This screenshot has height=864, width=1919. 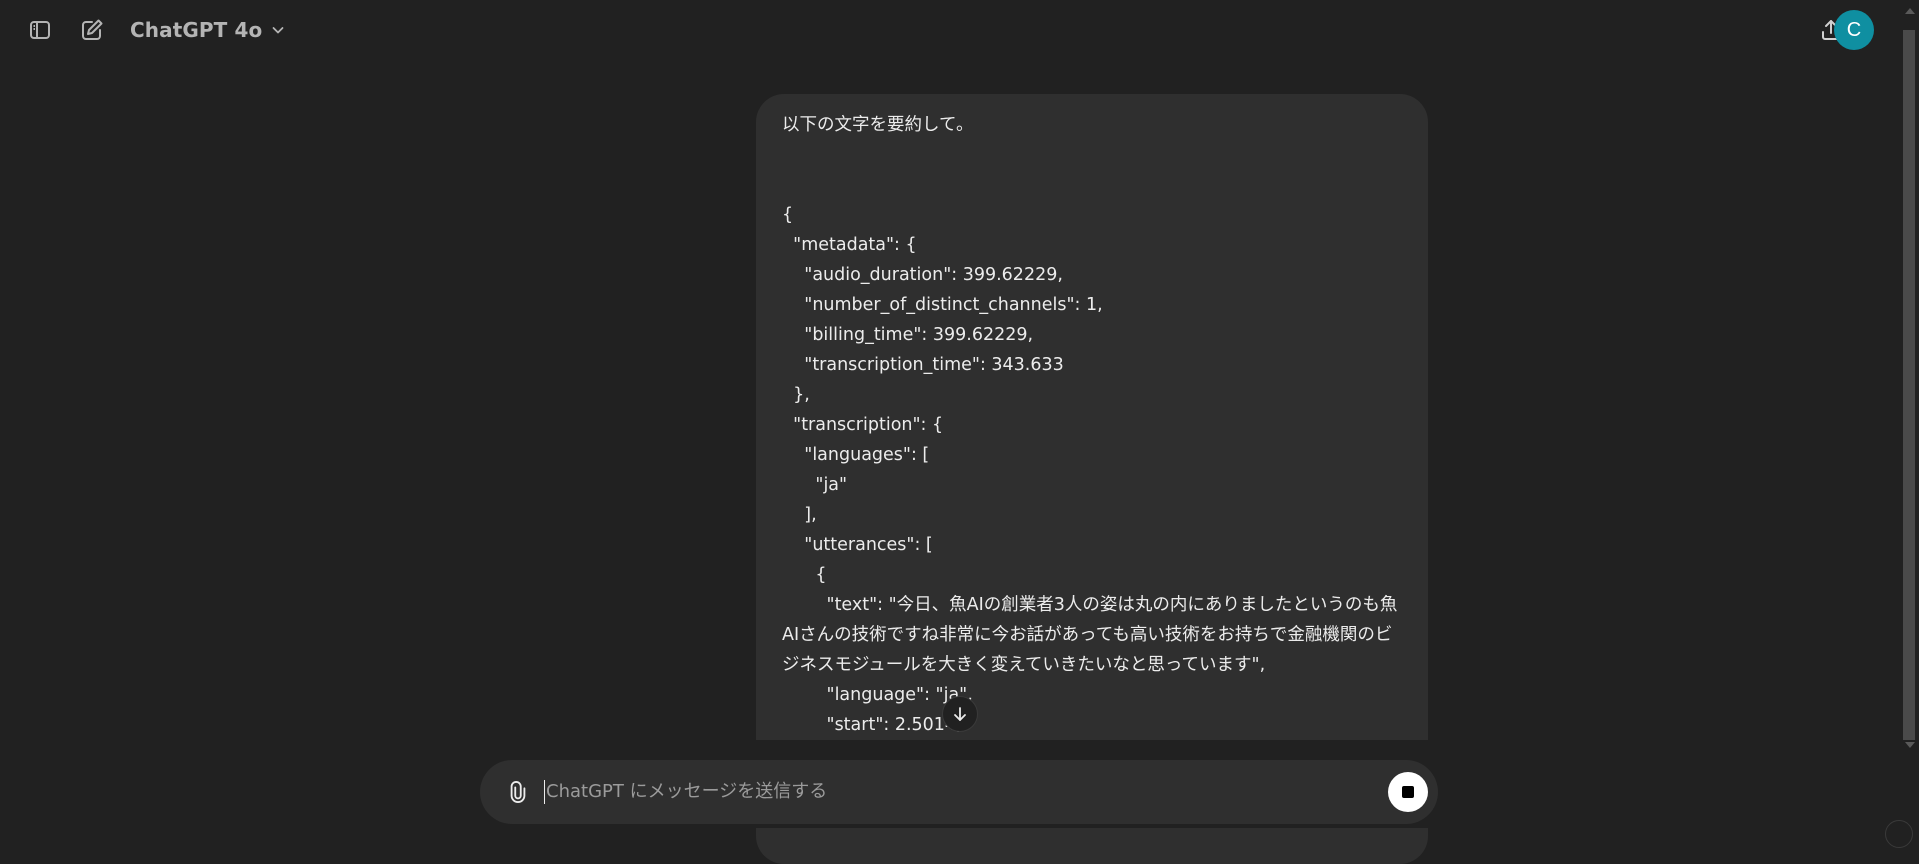 What do you see at coordinates (1909, 385) in the screenshot?
I see `scrollbar-thumb` at bounding box center [1909, 385].